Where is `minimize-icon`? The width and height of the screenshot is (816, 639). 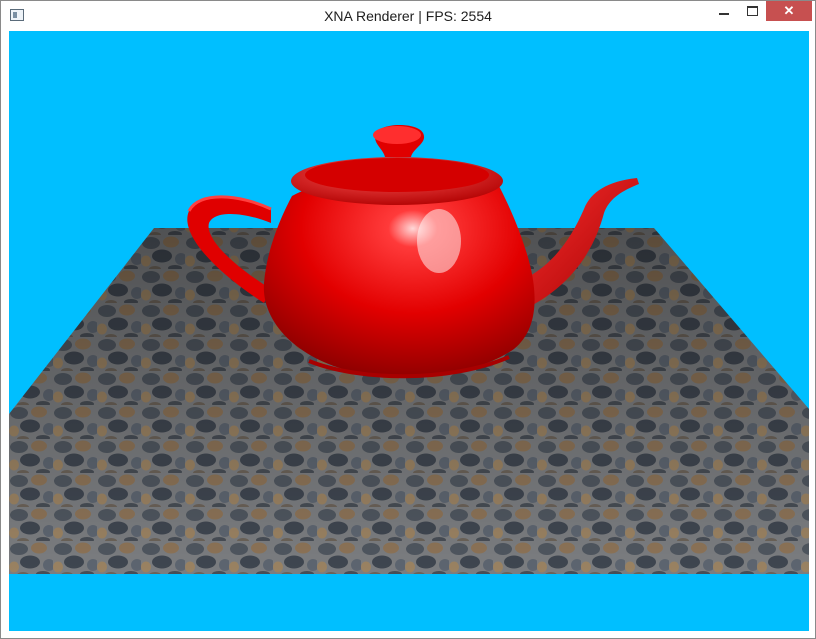
minimize-icon is located at coordinates (724, 14).